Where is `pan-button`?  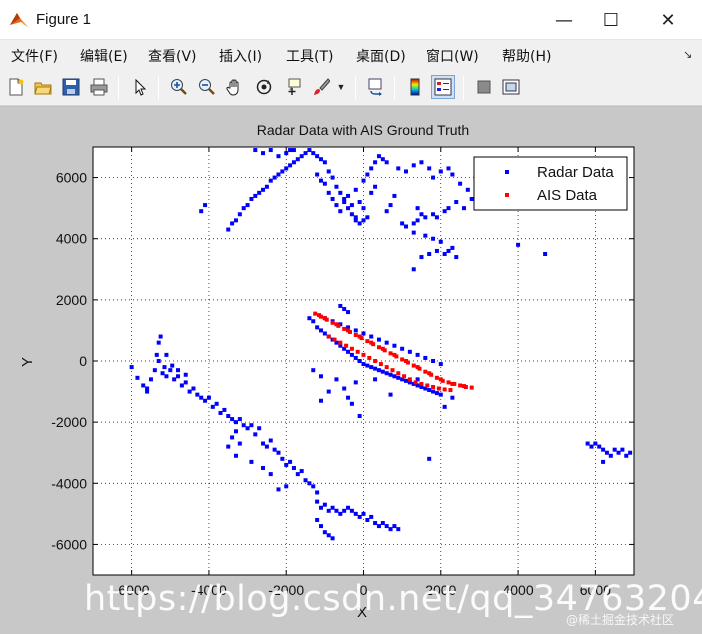 pan-button is located at coordinates (235, 87).